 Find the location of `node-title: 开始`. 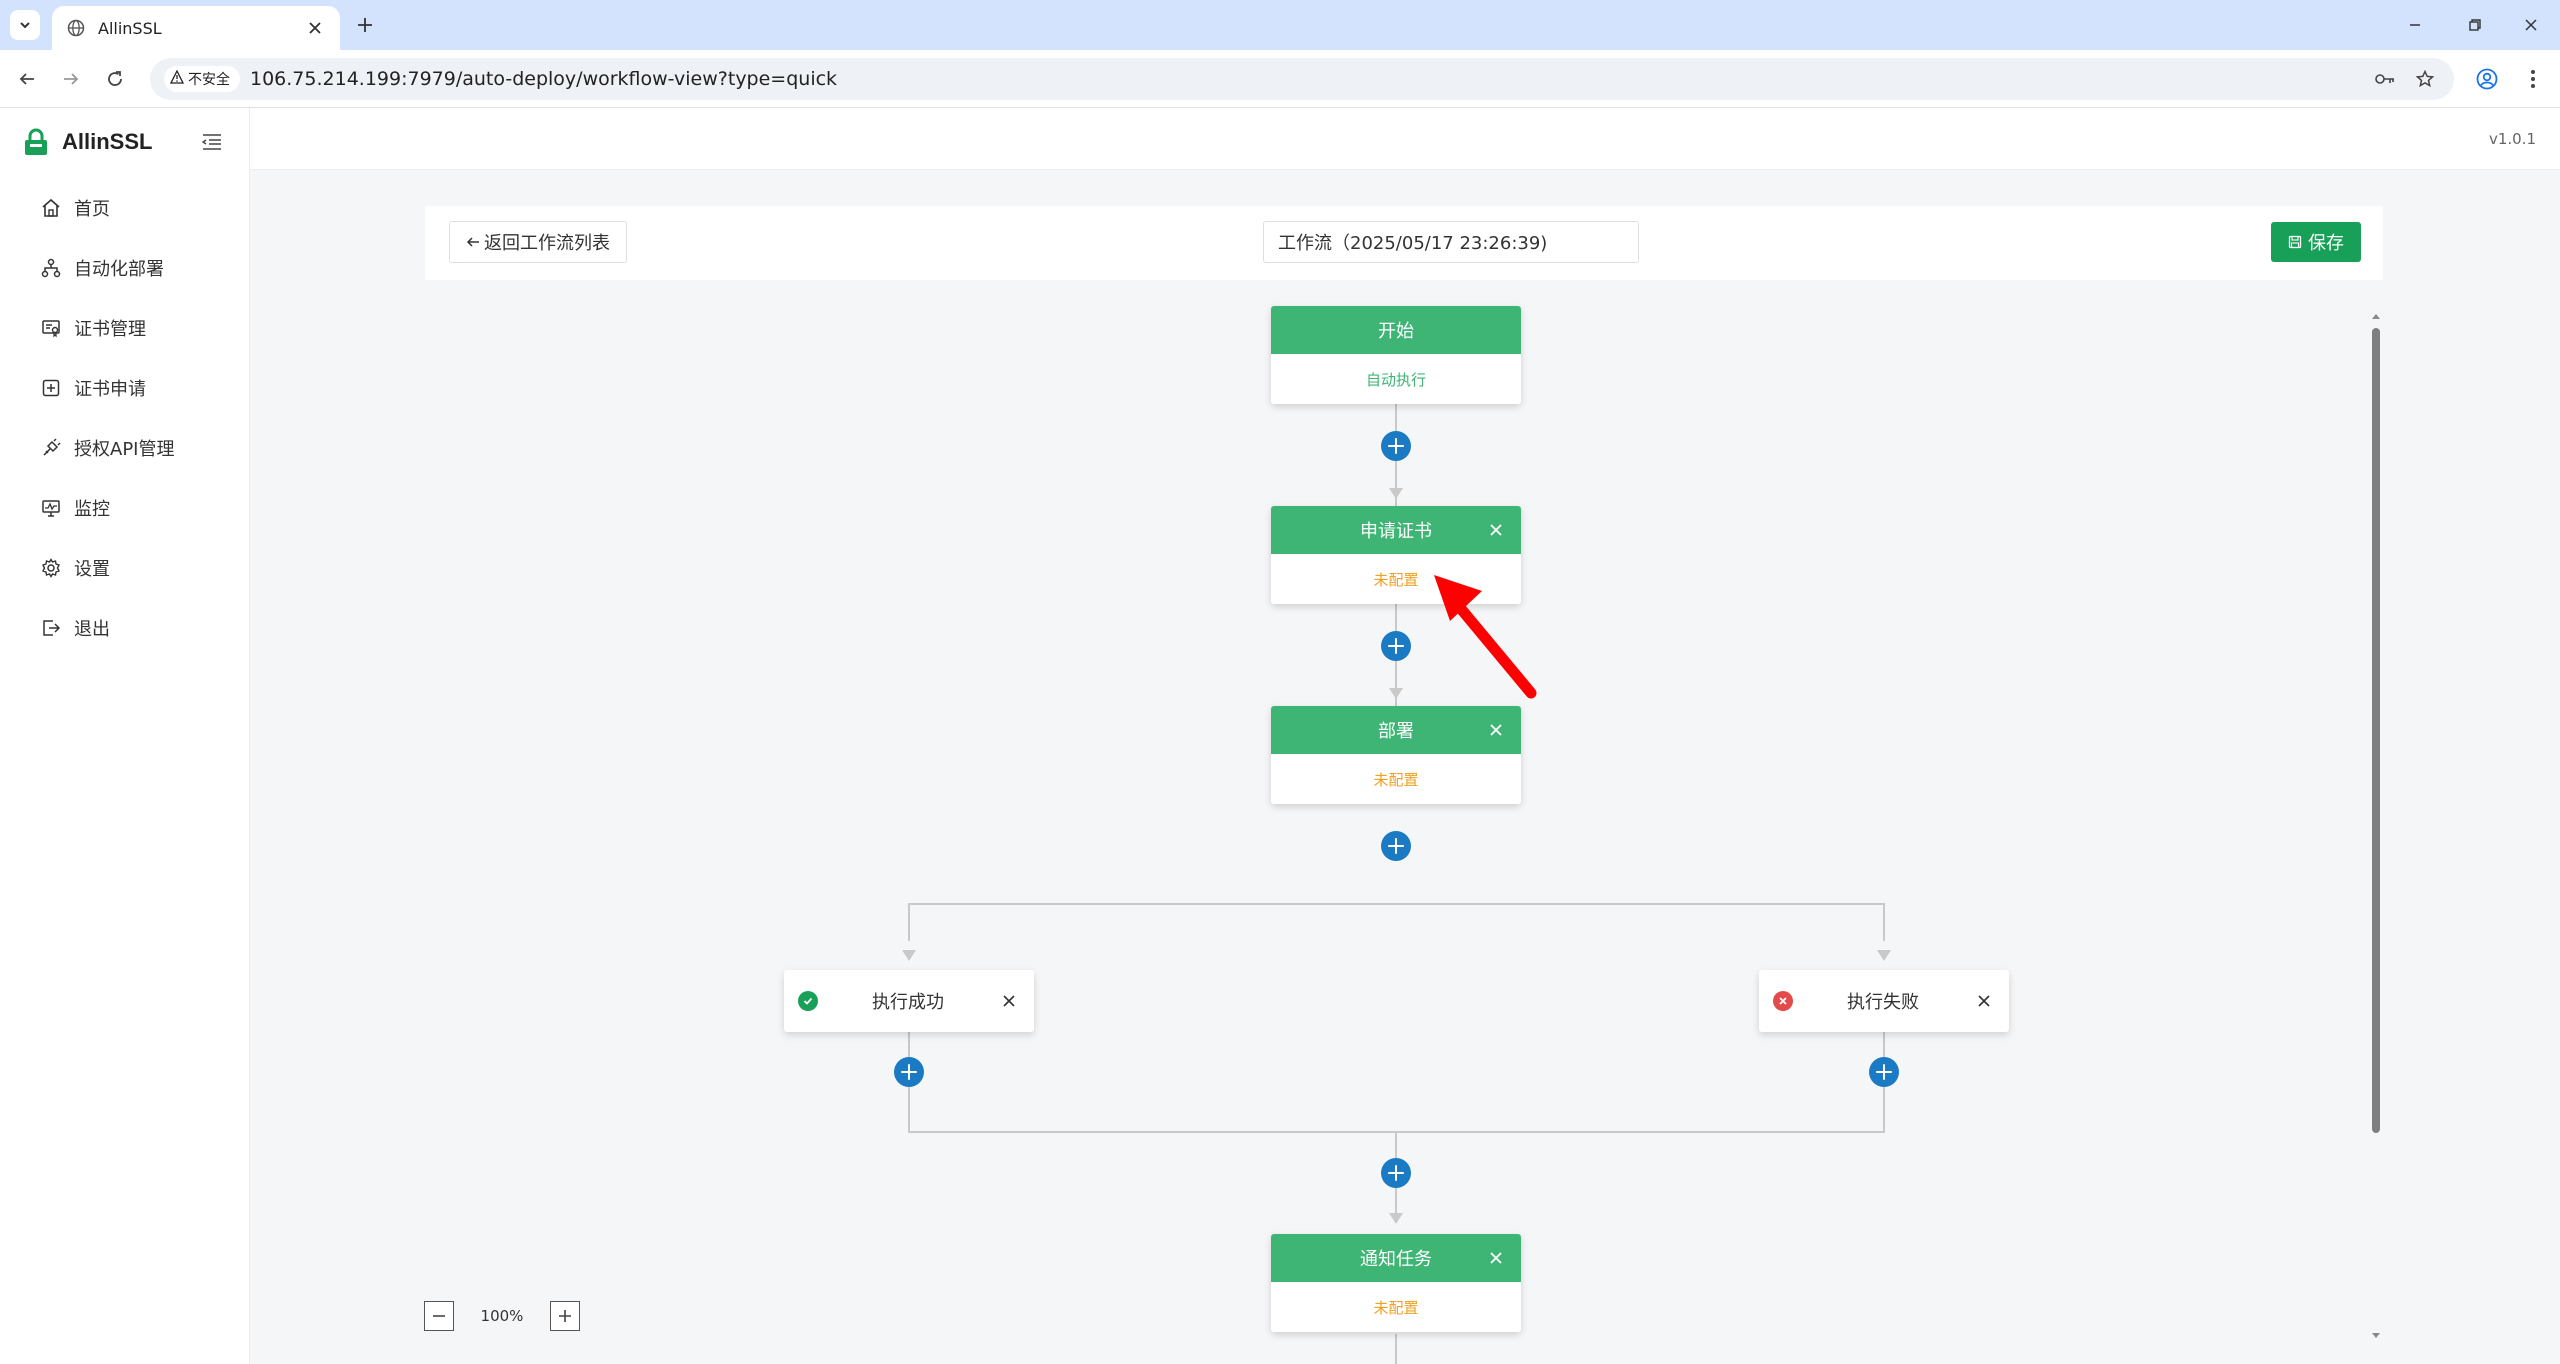

node-title: 开始 is located at coordinates (1396, 331).